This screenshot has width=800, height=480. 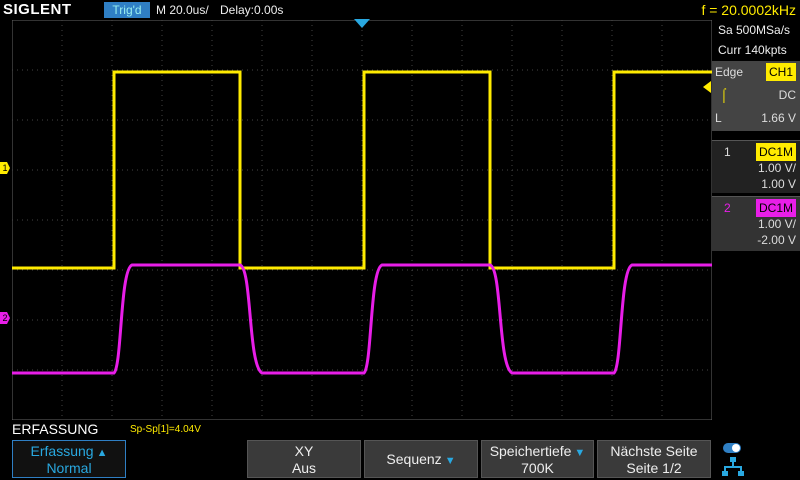 What do you see at coordinates (37, 9) in the screenshot?
I see `brand-logo: SIGLENT` at bounding box center [37, 9].